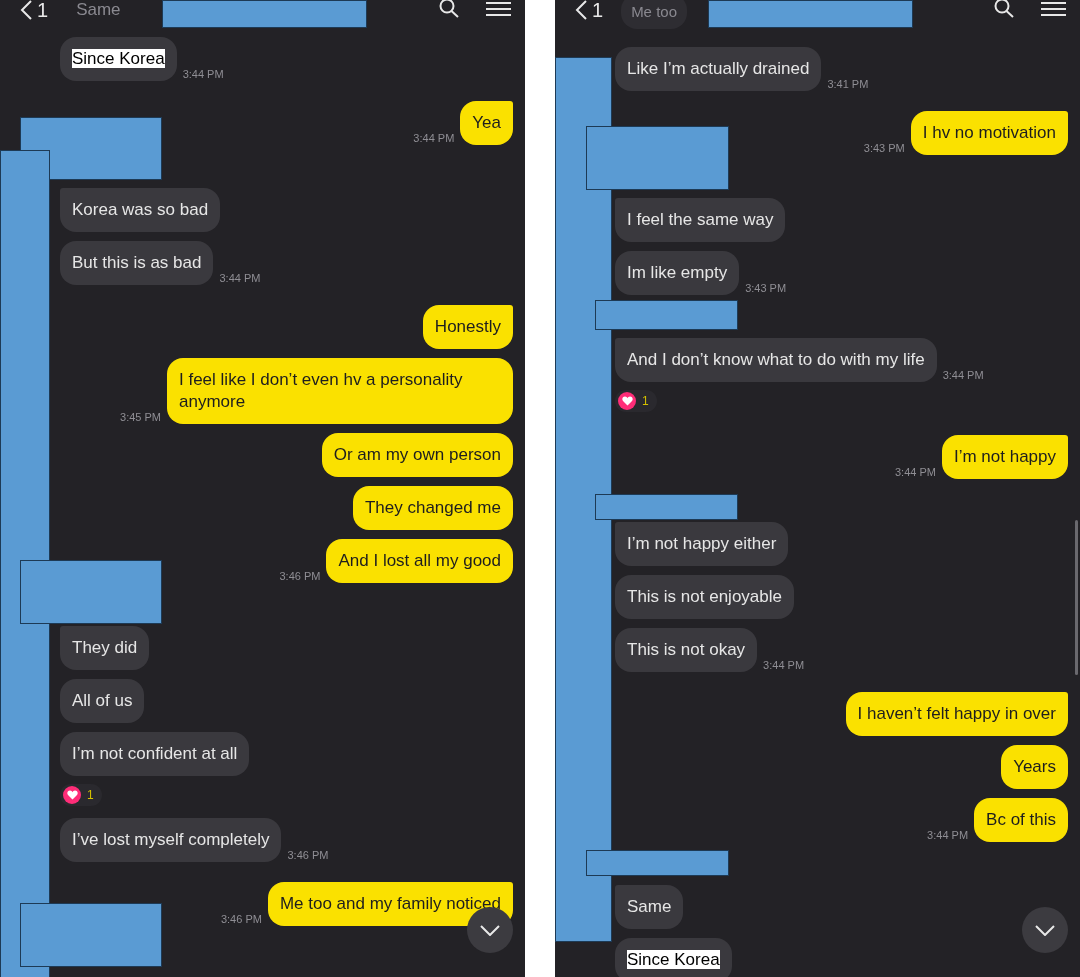 The width and height of the screenshot is (1080, 977). Describe the element at coordinates (467, 327) in the screenshot. I see `message-bubble: Honestly` at that location.